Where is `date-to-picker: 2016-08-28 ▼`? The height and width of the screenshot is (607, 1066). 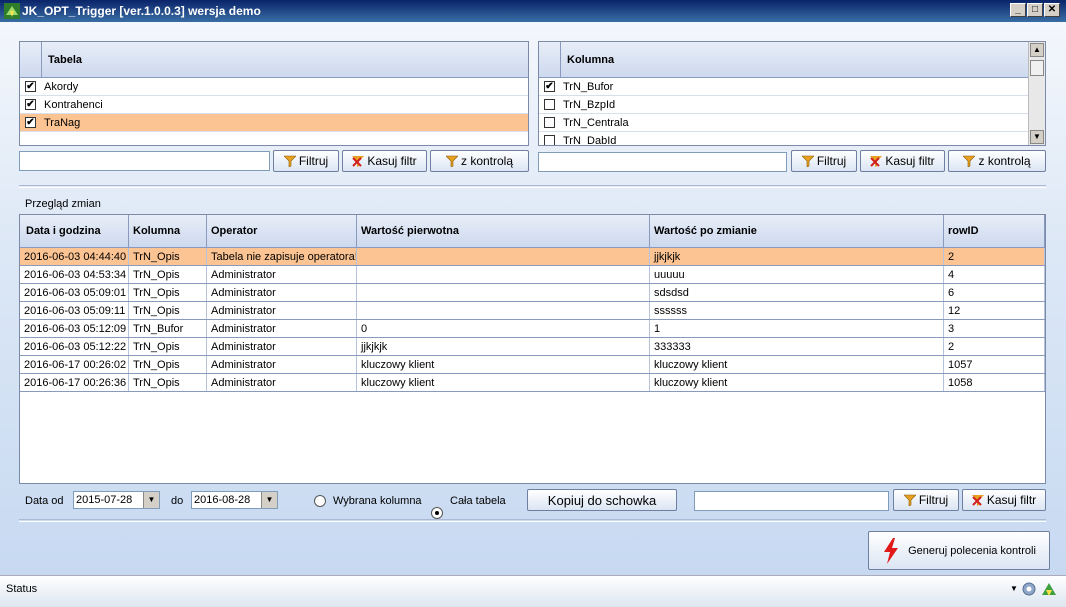 date-to-picker: 2016-08-28 ▼ is located at coordinates (234, 500).